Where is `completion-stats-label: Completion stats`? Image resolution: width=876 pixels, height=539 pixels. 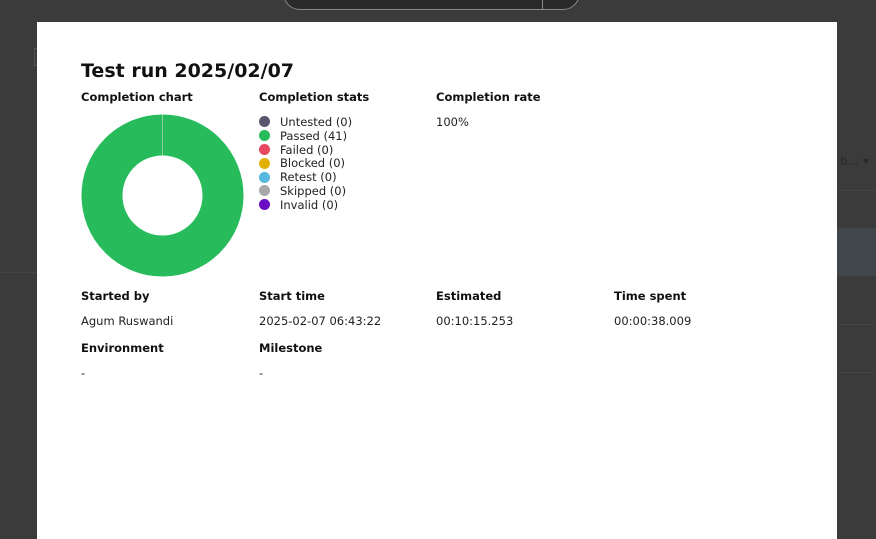 completion-stats-label: Completion stats is located at coordinates (314, 97).